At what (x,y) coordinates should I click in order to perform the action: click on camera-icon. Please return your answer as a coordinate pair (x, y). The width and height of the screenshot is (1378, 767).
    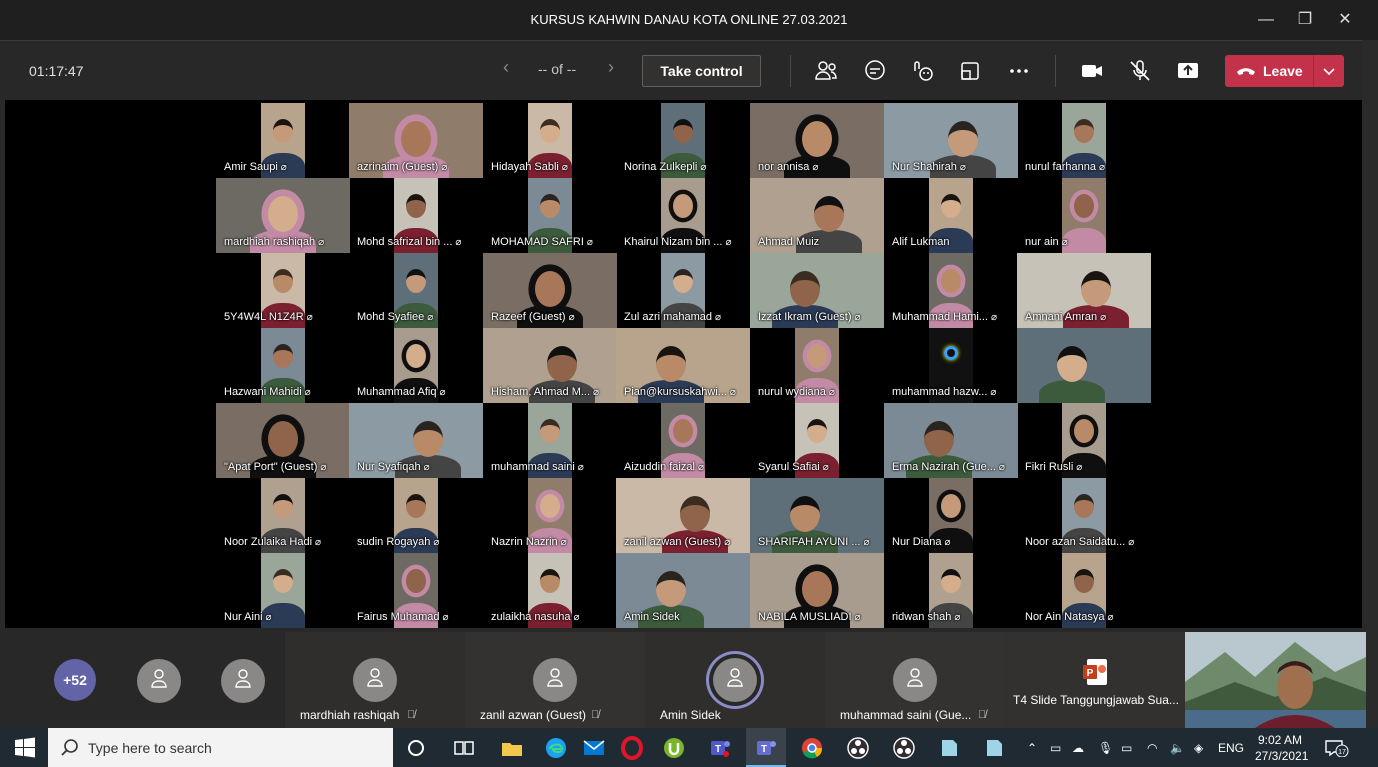
    Looking at the image, I should click on (1092, 71).